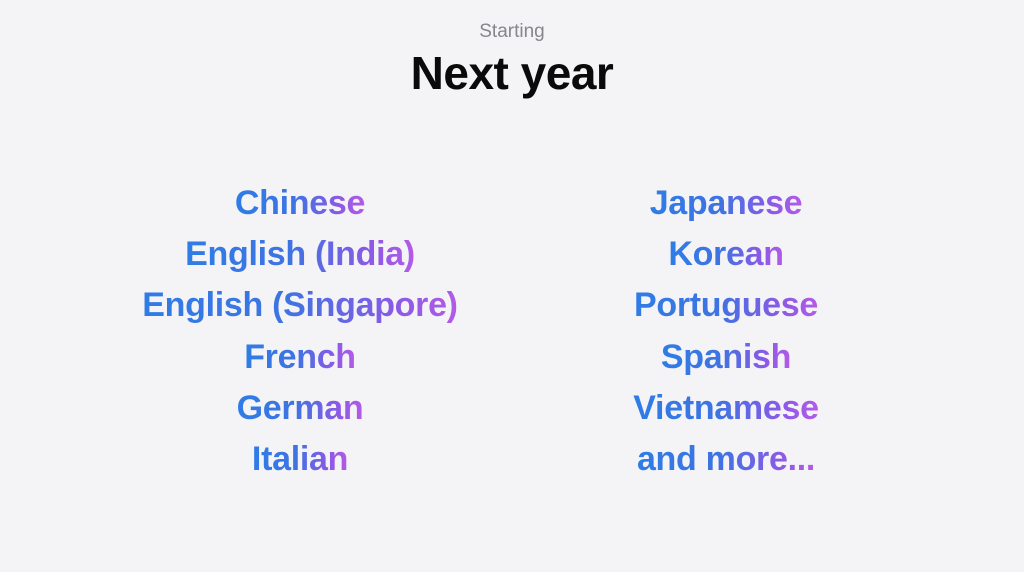 The width and height of the screenshot is (1024, 572). What do you see at coordinates (300, 357) in the screenshot?
I see `language-item: French` at bounding box center [300, 357].